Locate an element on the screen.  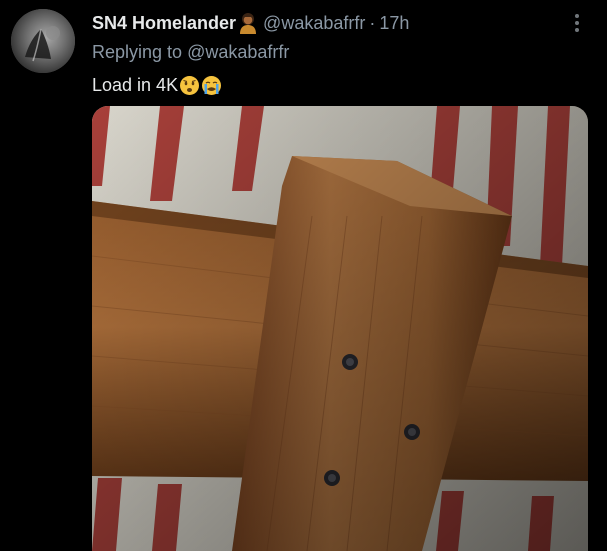
display-name: SN4 Homelander is located at coordinates (164, 23).